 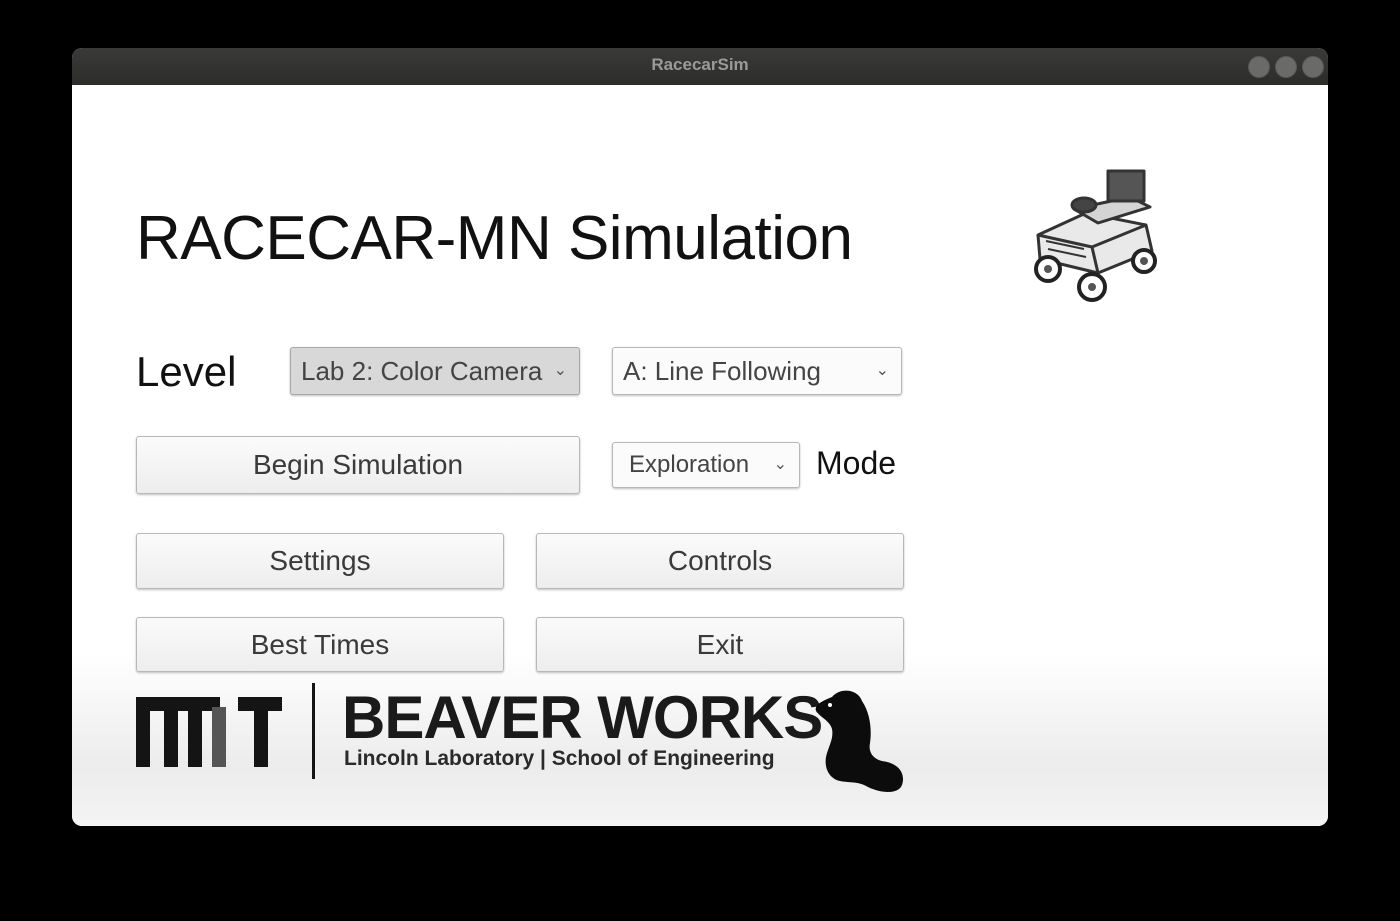 What do you see at coordinates (856, 463) in the screenshot?
I see `mode-label: Mode` at bounding box center [856, 463].